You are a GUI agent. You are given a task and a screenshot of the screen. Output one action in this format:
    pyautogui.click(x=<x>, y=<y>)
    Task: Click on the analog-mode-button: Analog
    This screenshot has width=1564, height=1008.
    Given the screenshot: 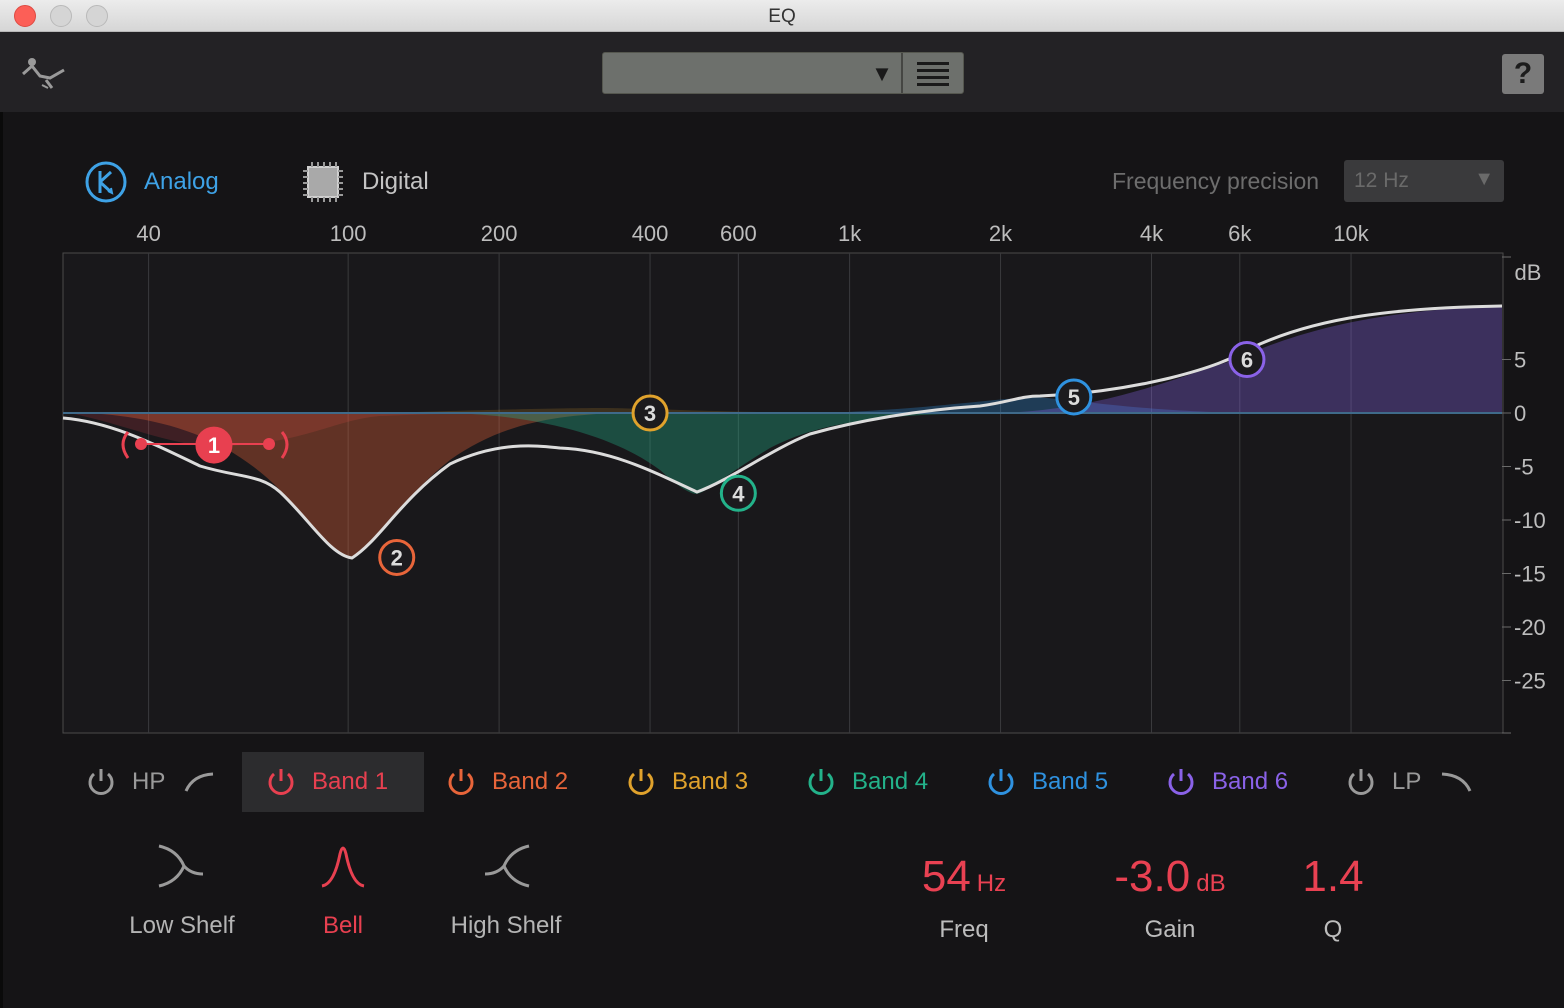 What is the action you would take?
    pyautogui.click(x=151, y=182)
    